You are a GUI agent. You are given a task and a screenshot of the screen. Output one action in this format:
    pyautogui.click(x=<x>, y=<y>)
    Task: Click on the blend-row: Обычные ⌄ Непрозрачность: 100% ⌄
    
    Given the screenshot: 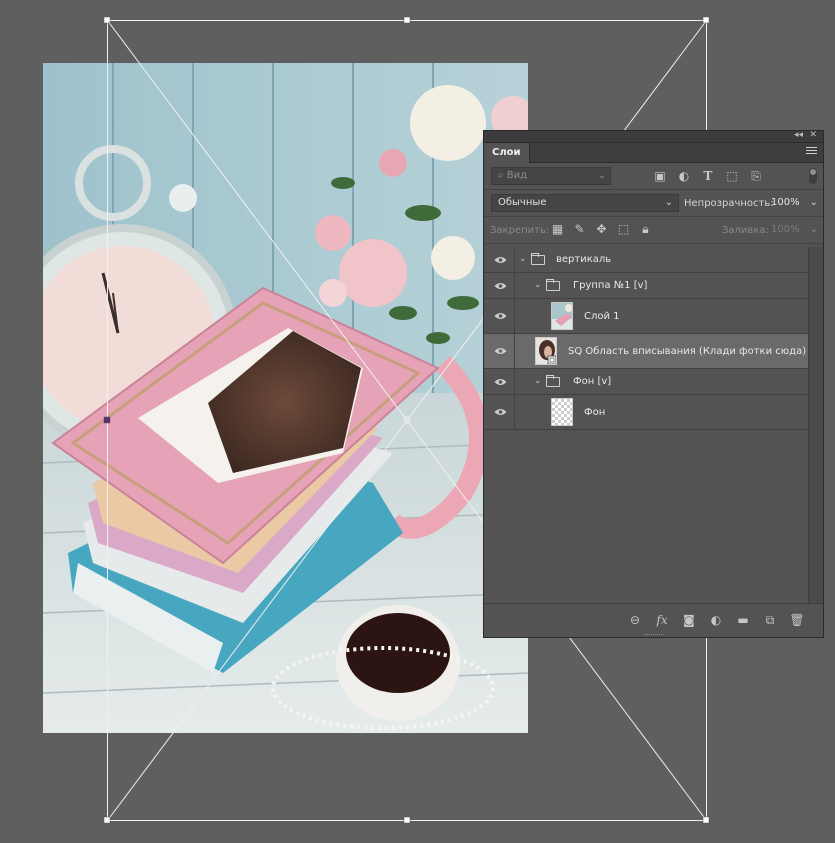 What is the action you would take?
    pyautogui.click(x=653, y=203)
    